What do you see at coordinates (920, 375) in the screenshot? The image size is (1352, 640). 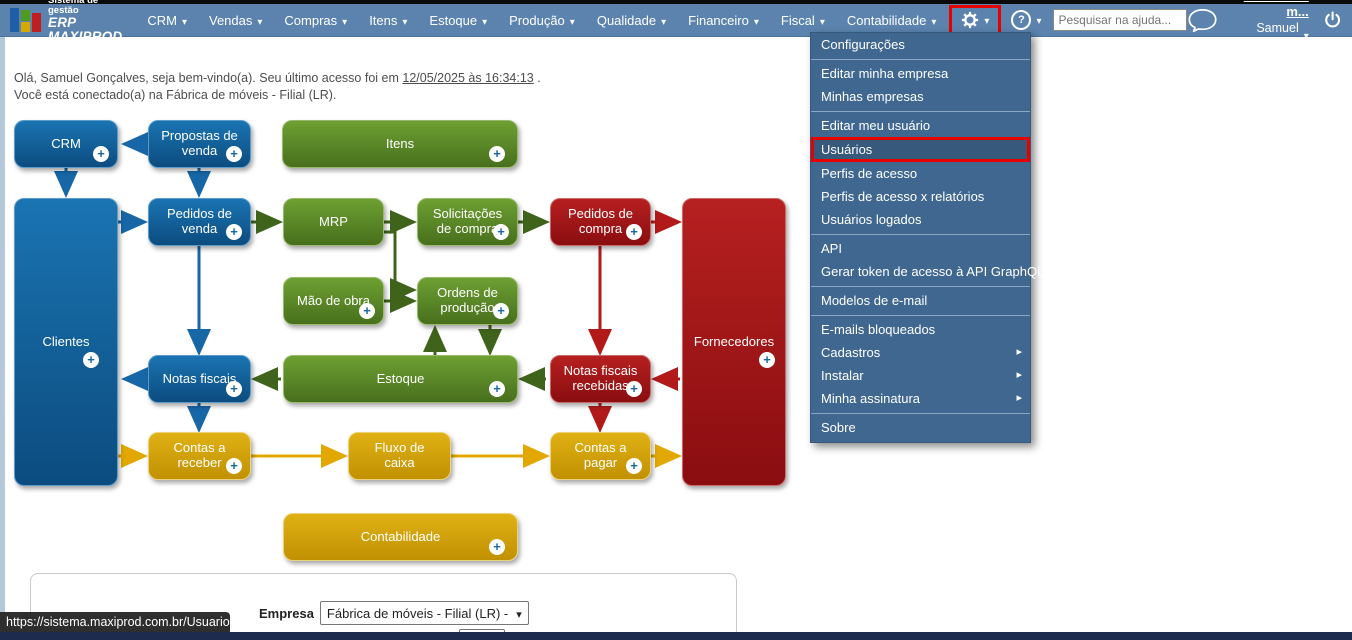 I see `menu-item-instalar: Instalar` at bounding box center [920, 375].